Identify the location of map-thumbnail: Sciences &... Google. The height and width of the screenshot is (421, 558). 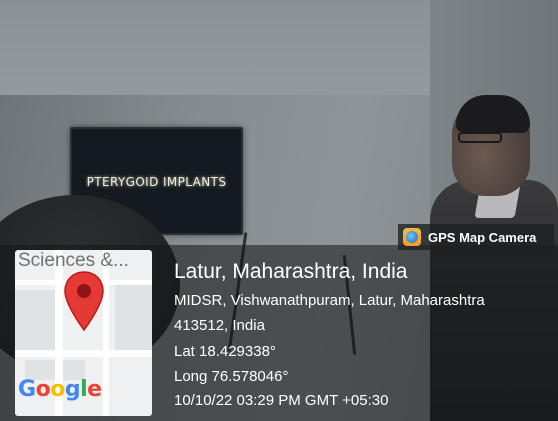
(83, 333).